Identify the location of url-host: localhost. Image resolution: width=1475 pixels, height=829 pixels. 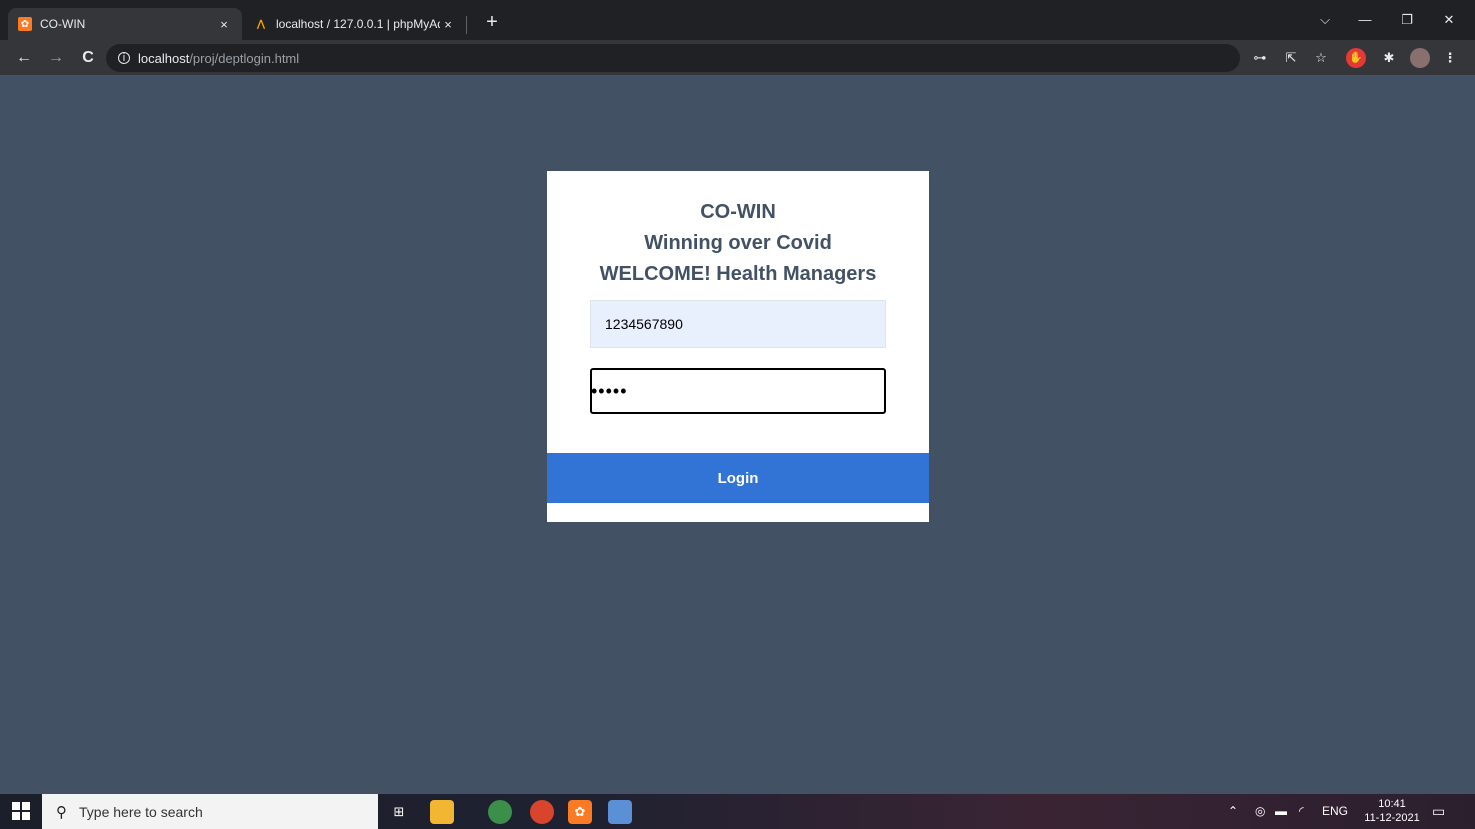
(164, 58).